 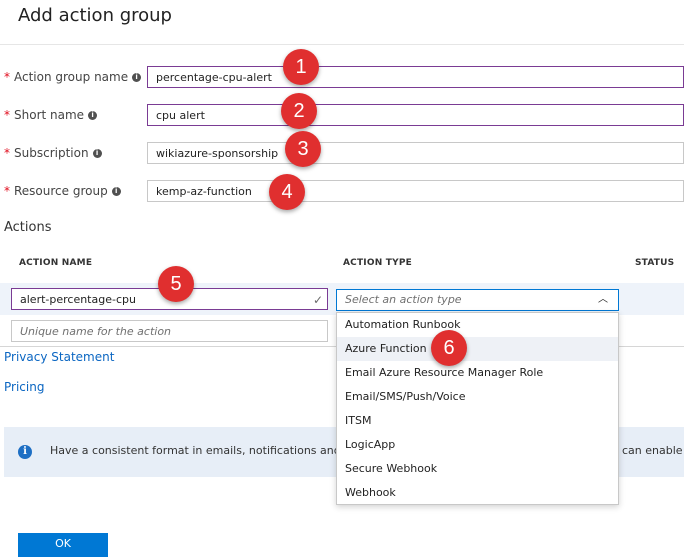 What do you see at coordinates (477, 349) in the screenshot?
I see `option-azure-function: Azure Function` at bounding box center [477, 349].